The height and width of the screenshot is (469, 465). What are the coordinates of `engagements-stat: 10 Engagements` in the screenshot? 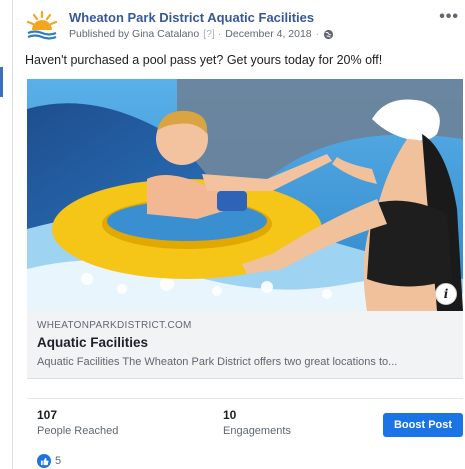 It's located at (257, 422).